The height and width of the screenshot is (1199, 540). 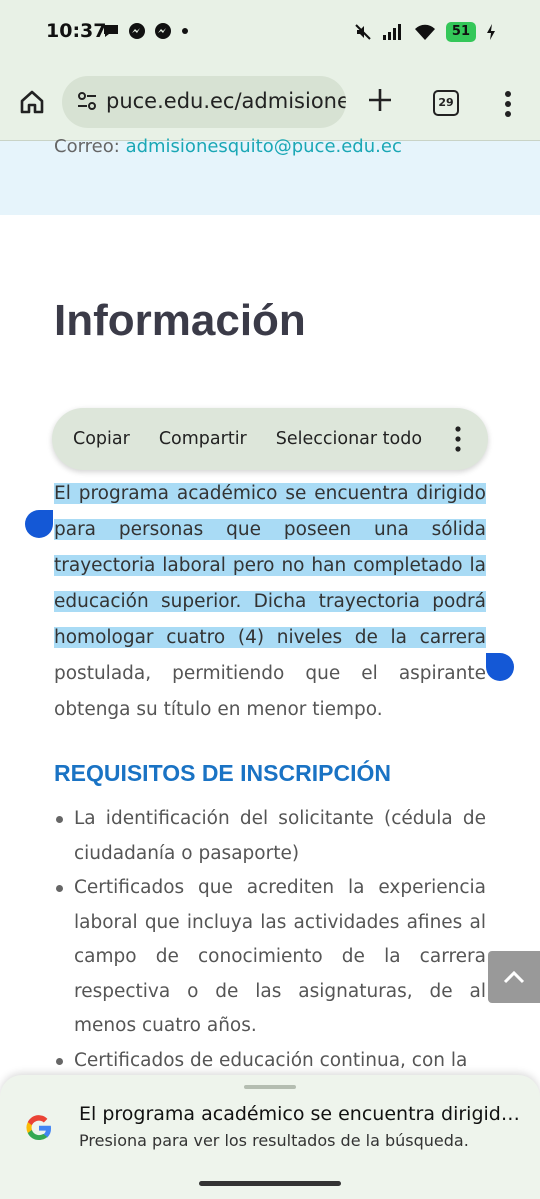 What do you see at coordinates (391, 32) in the screenshot?
I see `signal-icon` at bounding box center [391, 32].